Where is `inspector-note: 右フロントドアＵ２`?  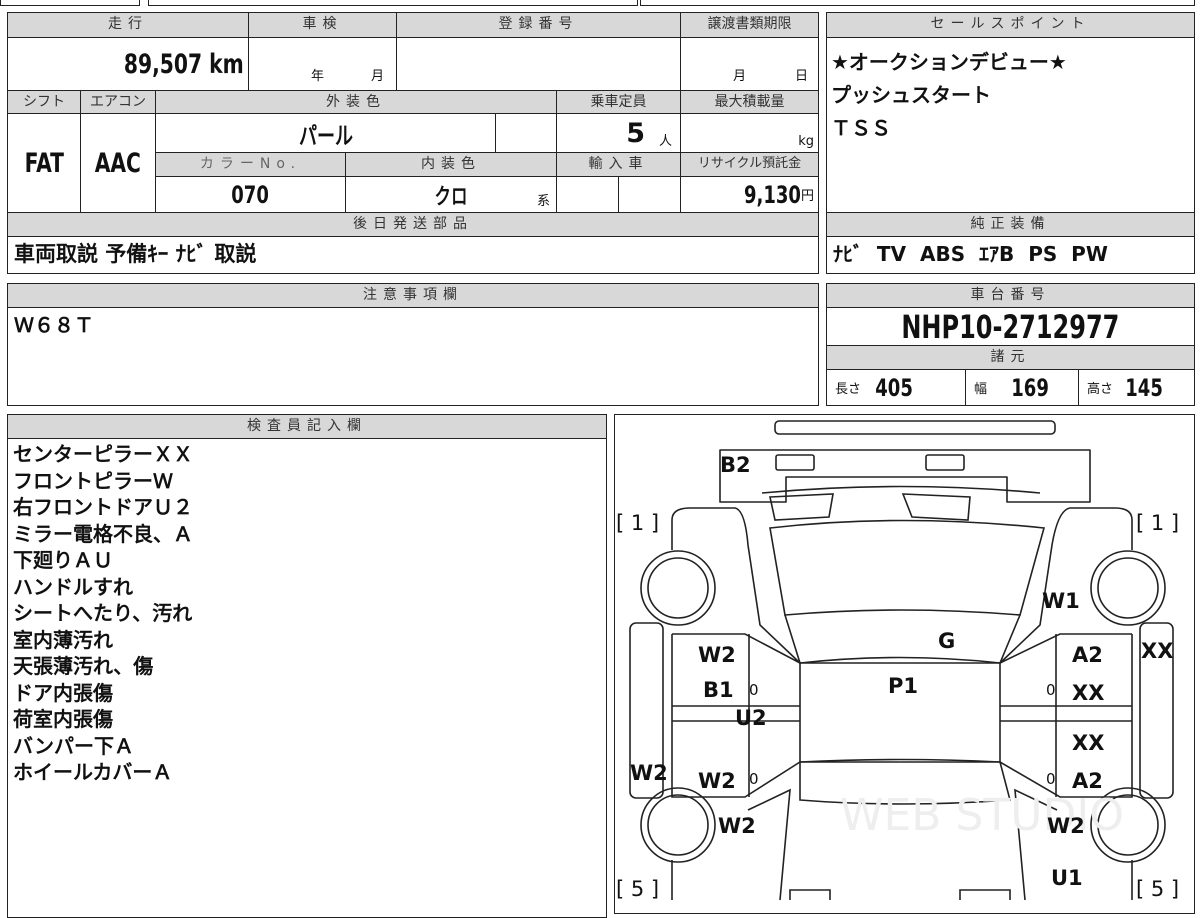
inspector-note: 右フロントドアＵ２ is located at coordinates (103, 507).